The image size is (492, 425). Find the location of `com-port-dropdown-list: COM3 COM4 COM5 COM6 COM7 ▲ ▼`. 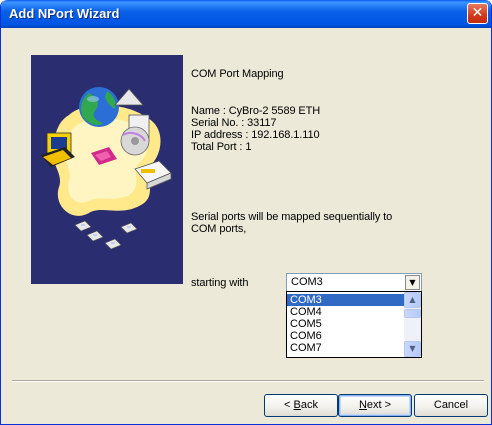

com-port-dropdown-list: COM3 COM4 COM5 COM6 COM7 ▲ ▼ is located at coordinates (354, 324).